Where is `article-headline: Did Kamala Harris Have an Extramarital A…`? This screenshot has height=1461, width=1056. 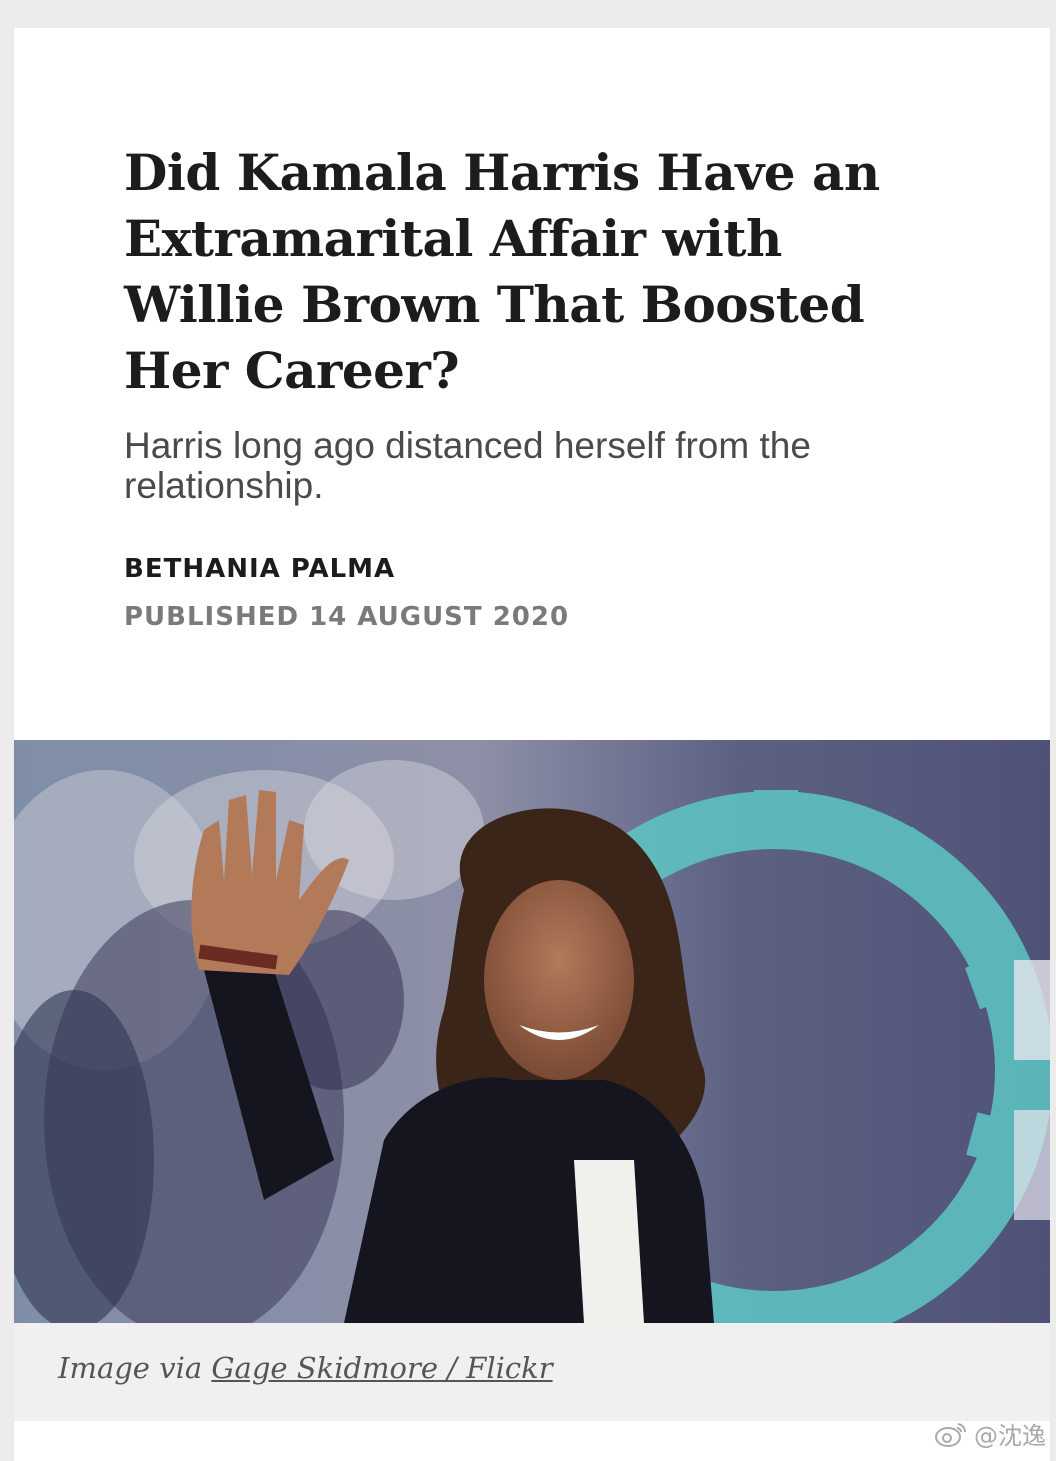
article-headline: Did Kamala Harris Have an Extramarital A… is located at coordinates (502, 271).